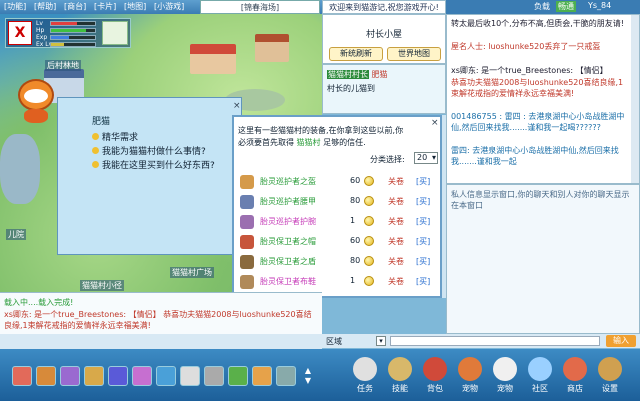 The image size is (640, 401). What do you see at coordinates (575, 376) in the screenshot?
I see `shop-button: 商店` at bounding box center [575, 376].